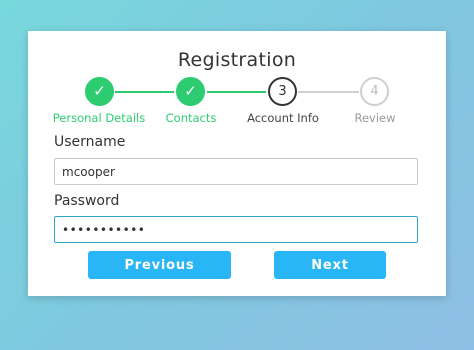 Image resolution: width=474 pixels, height=350 pixels. I want to click on step-label-contacts: Contacts, so click(191, 118).